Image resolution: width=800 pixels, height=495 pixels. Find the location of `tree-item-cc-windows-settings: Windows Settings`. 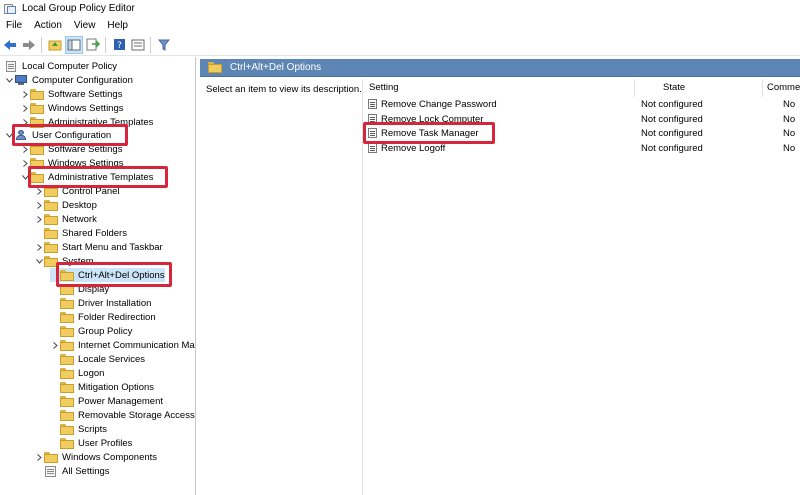

tree-item-cc-windows-settings: Windows Settings is located at coordinates (72, 108).